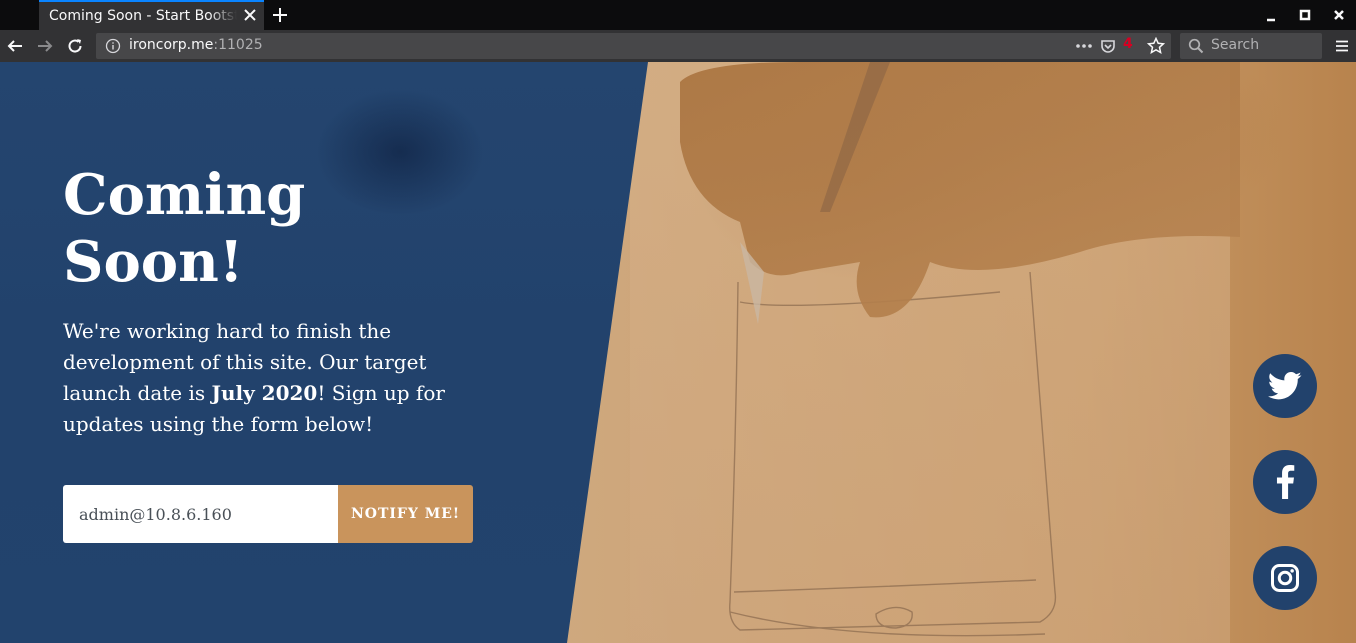 The width and height of the screenshot is (1356, 643). What do you see at coordinates (280, 15) in the screenshot?
I see `new-tab-icon` at bounding box center [280, 15].